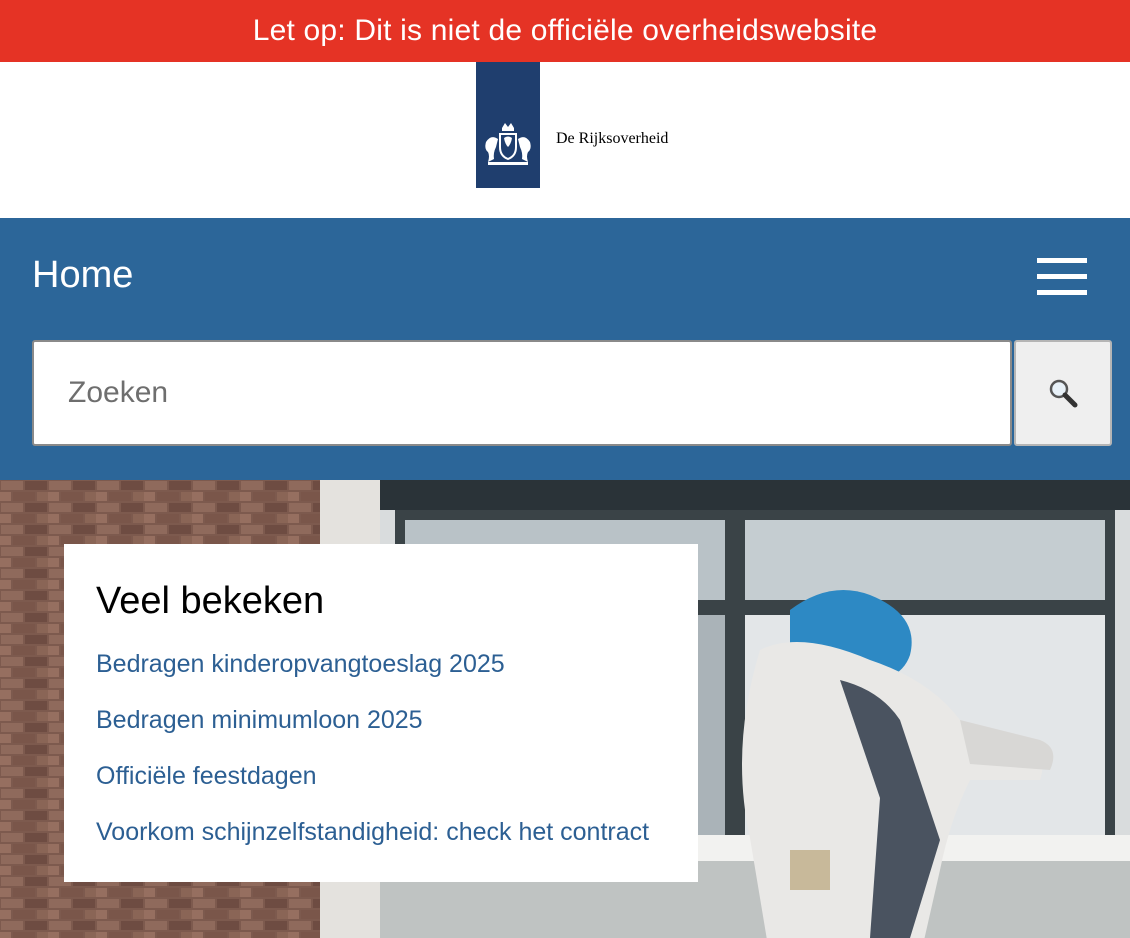 The width and height of the screenshot is (1130, 938). Describe the element at coordinates (508, 144) in the screenshot. I see `coat-of-arms-icon` at that location.